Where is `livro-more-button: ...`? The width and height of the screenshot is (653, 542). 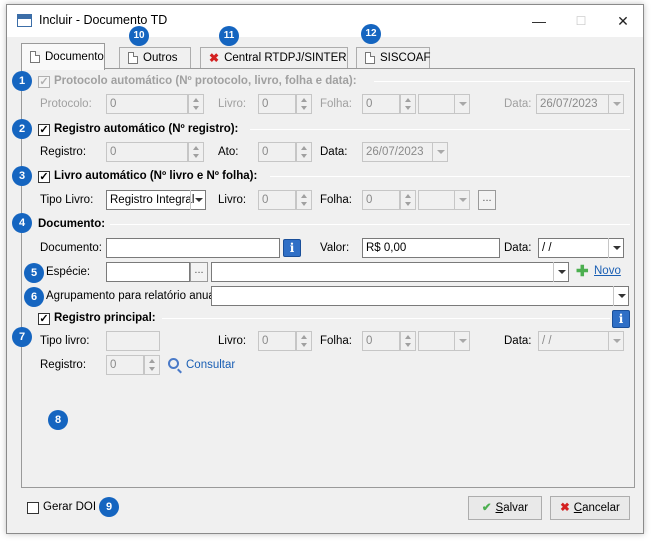 livro-more-button: ... is located at coordinates (487, 200).